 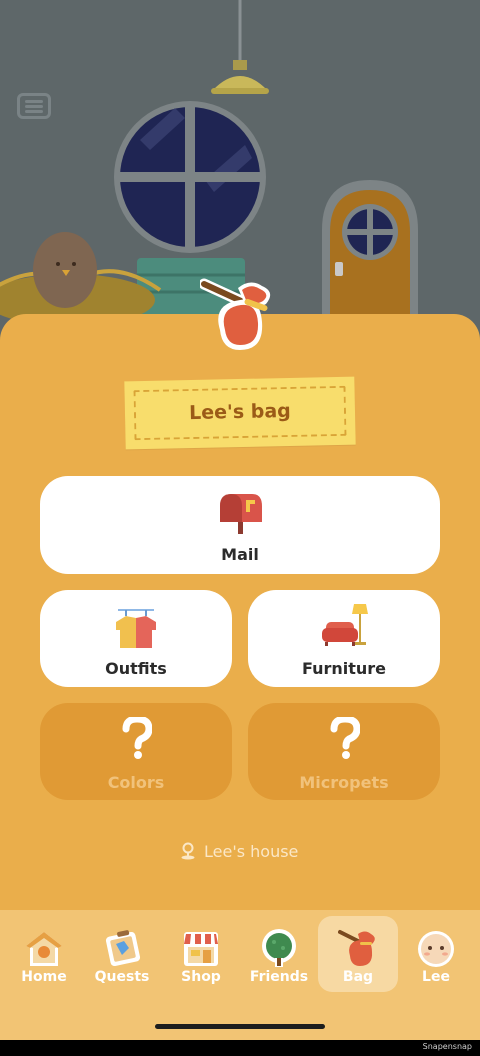 What do you see at coordinates (188, 851) in the screenshot?
I see `map-pin-icon` at bounding box center [188, 851].